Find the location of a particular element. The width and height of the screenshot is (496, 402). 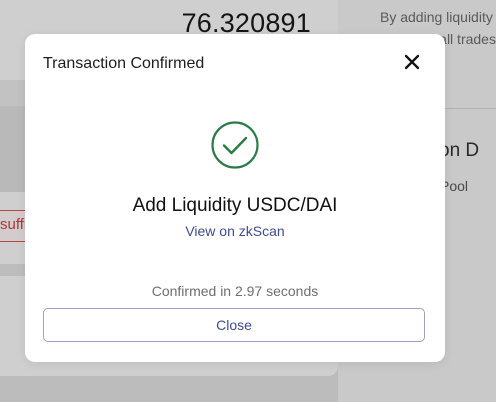

modal-title: Transaction Confirmed is located at coordinates (124, 63).